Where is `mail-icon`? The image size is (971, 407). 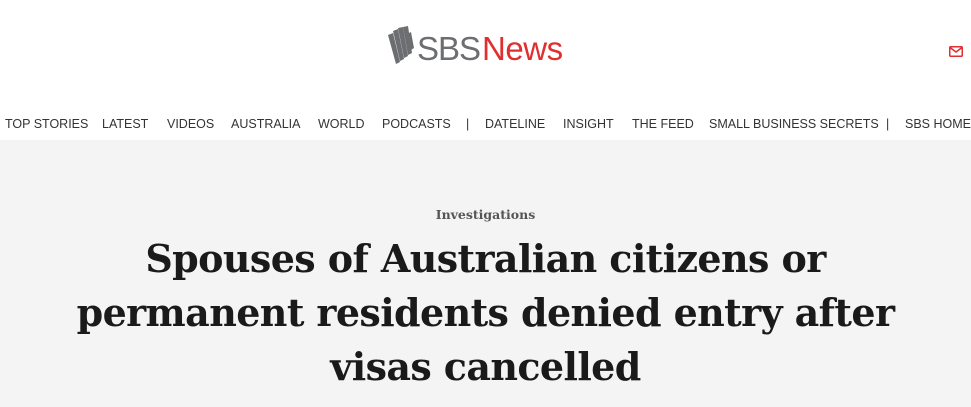 mail-icon is located at coordinates (956, 50).